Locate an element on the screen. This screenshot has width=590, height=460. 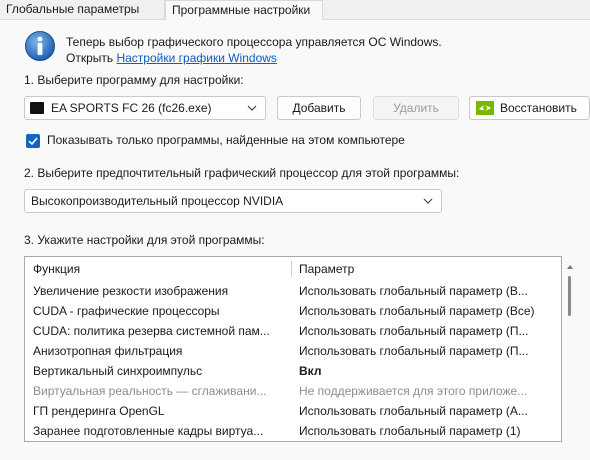
column-header-feature: Функция is located at coordinates (56, 269).